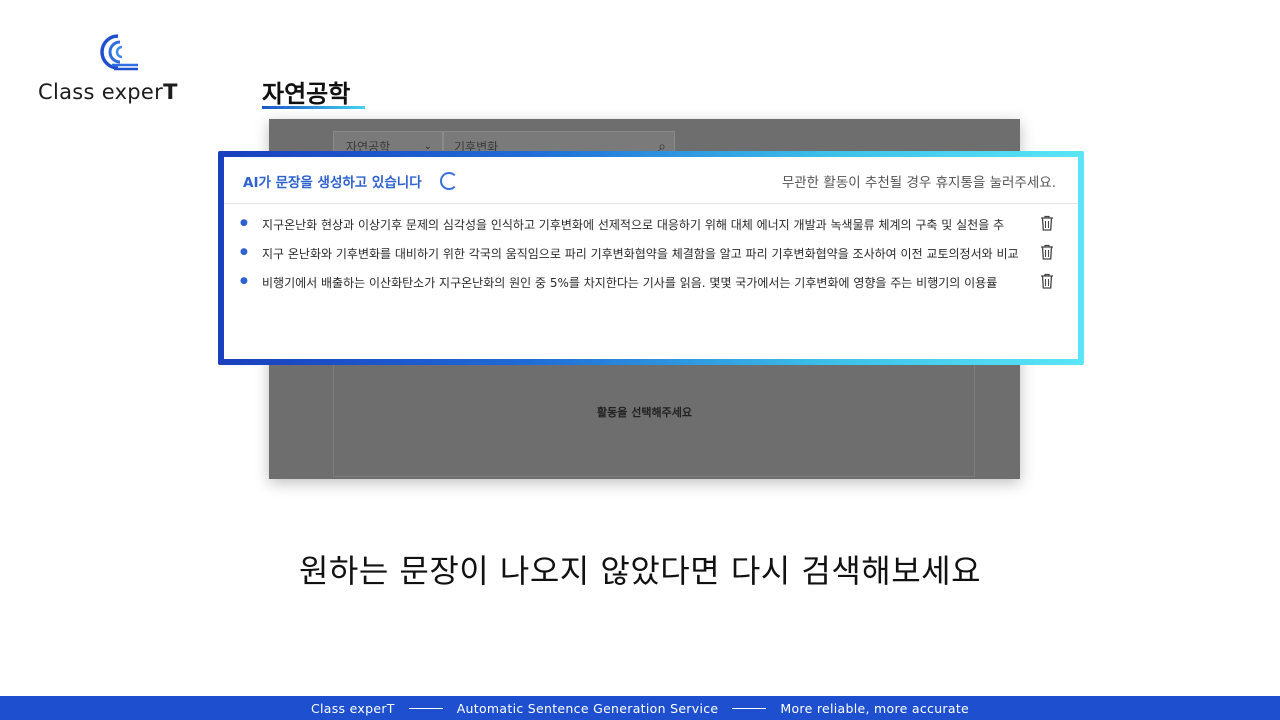  I want to click on class-expert-logo-icon, so click(119, 52).